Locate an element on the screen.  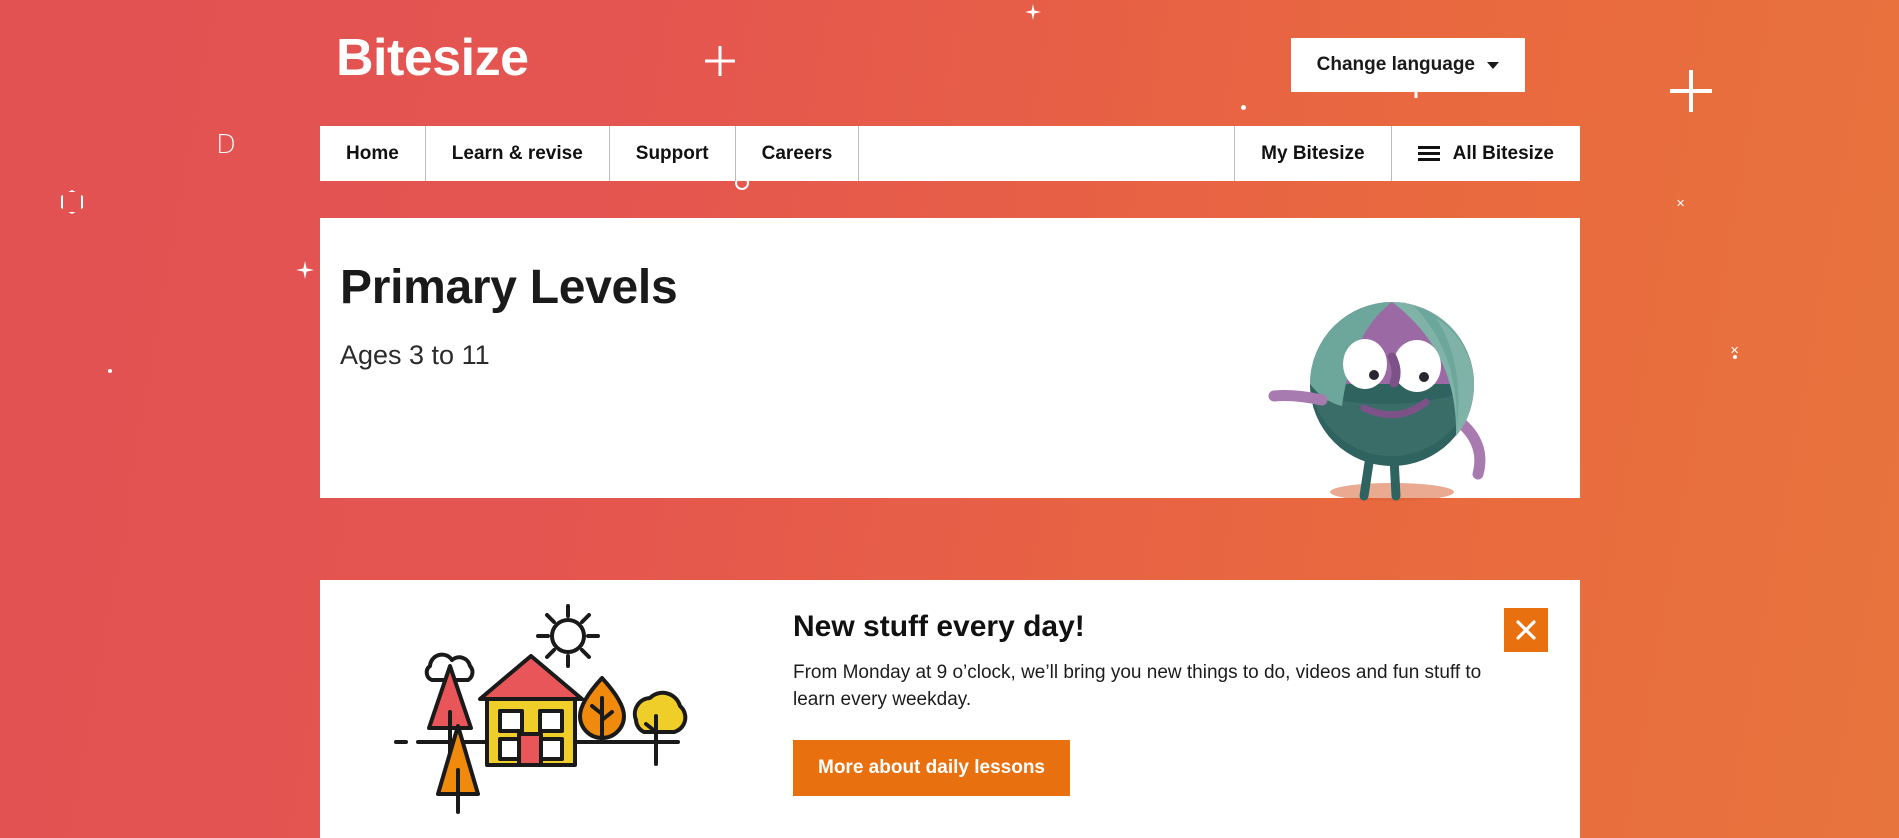
change-language-button: Change language is located at coordinates (1407, 65).